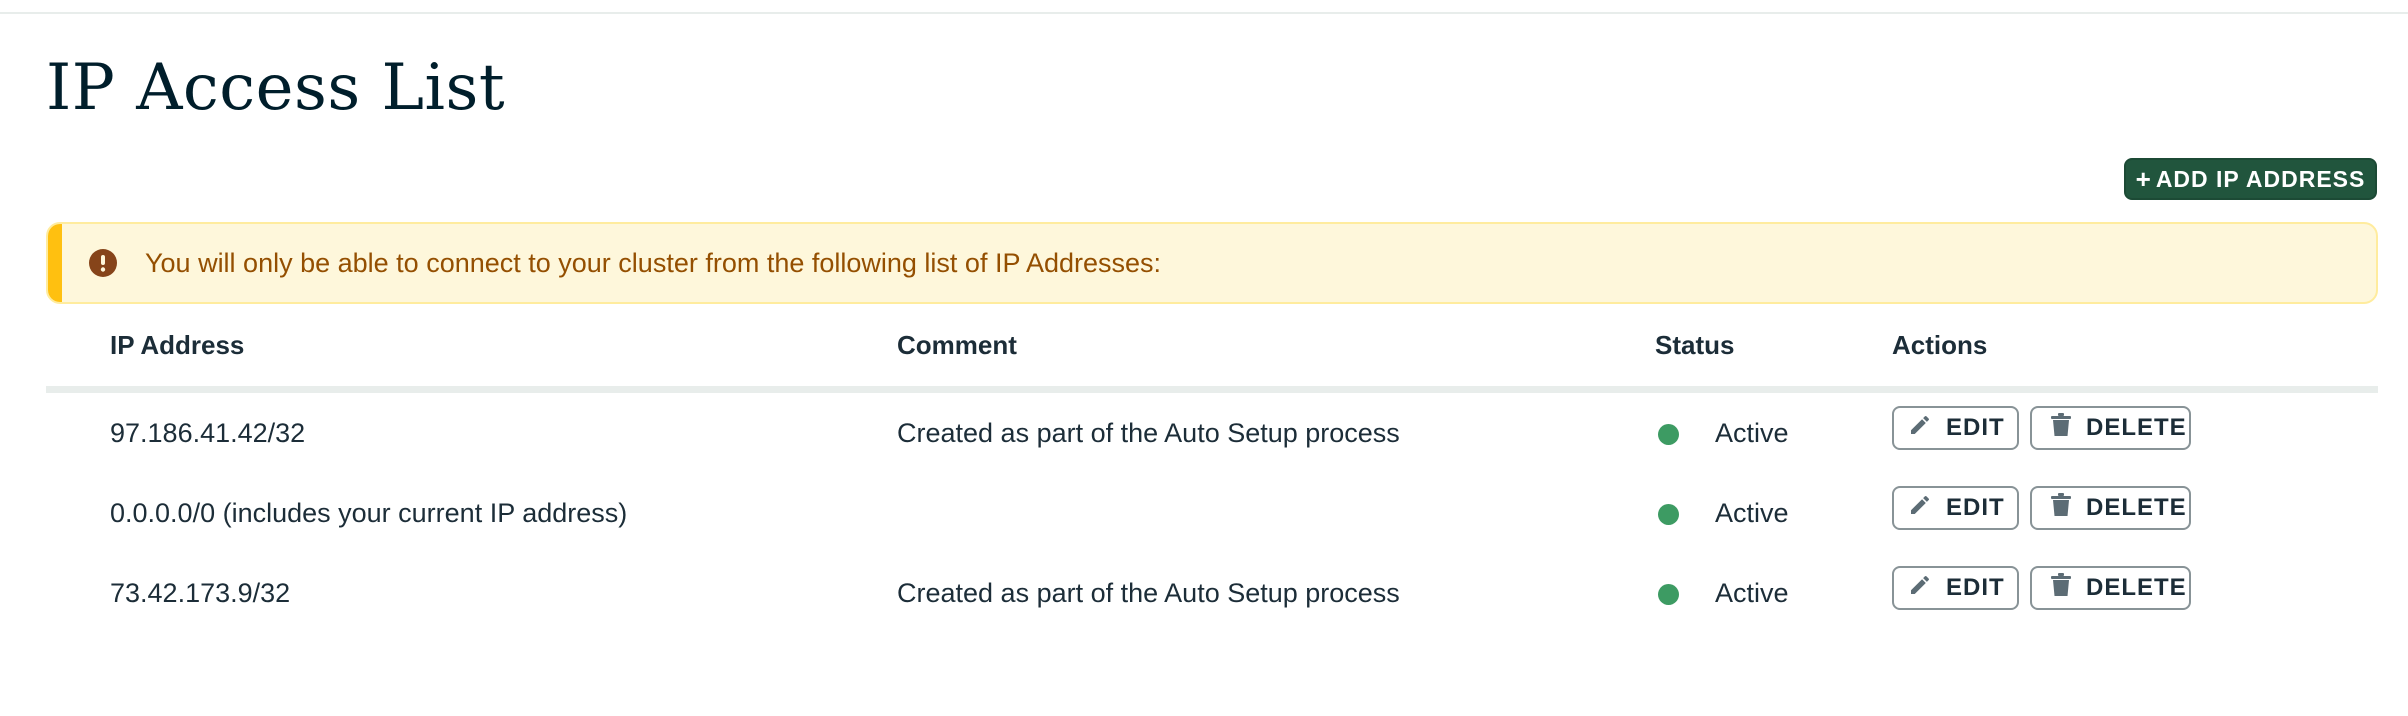  Describe the element at coordinates (1212, 389) in the screenshot. I see `table-header-divider` at that location.